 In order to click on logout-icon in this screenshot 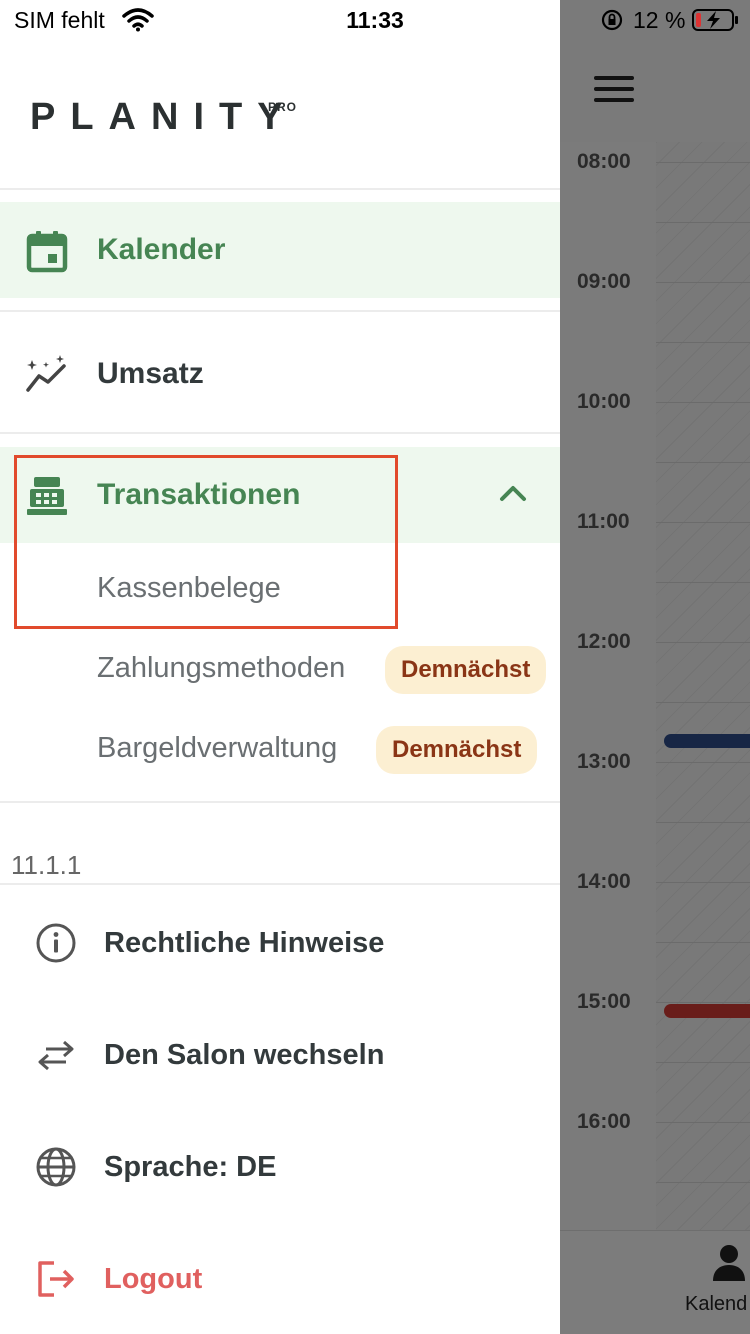, I will do `click(56, 1279)`.